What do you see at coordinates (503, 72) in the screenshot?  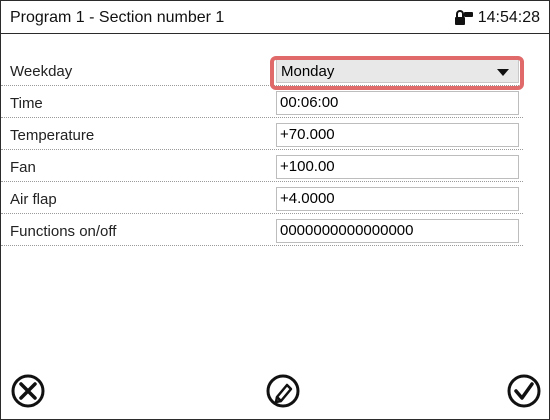 I see `chevron-down-icon` at bounding box center [503, 72].